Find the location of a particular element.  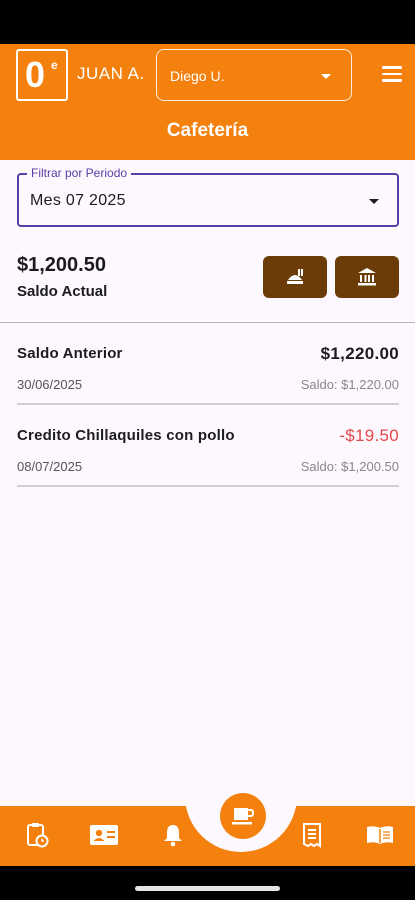

transaction-amount: -$19.50 is located at coordinates (369, 435).